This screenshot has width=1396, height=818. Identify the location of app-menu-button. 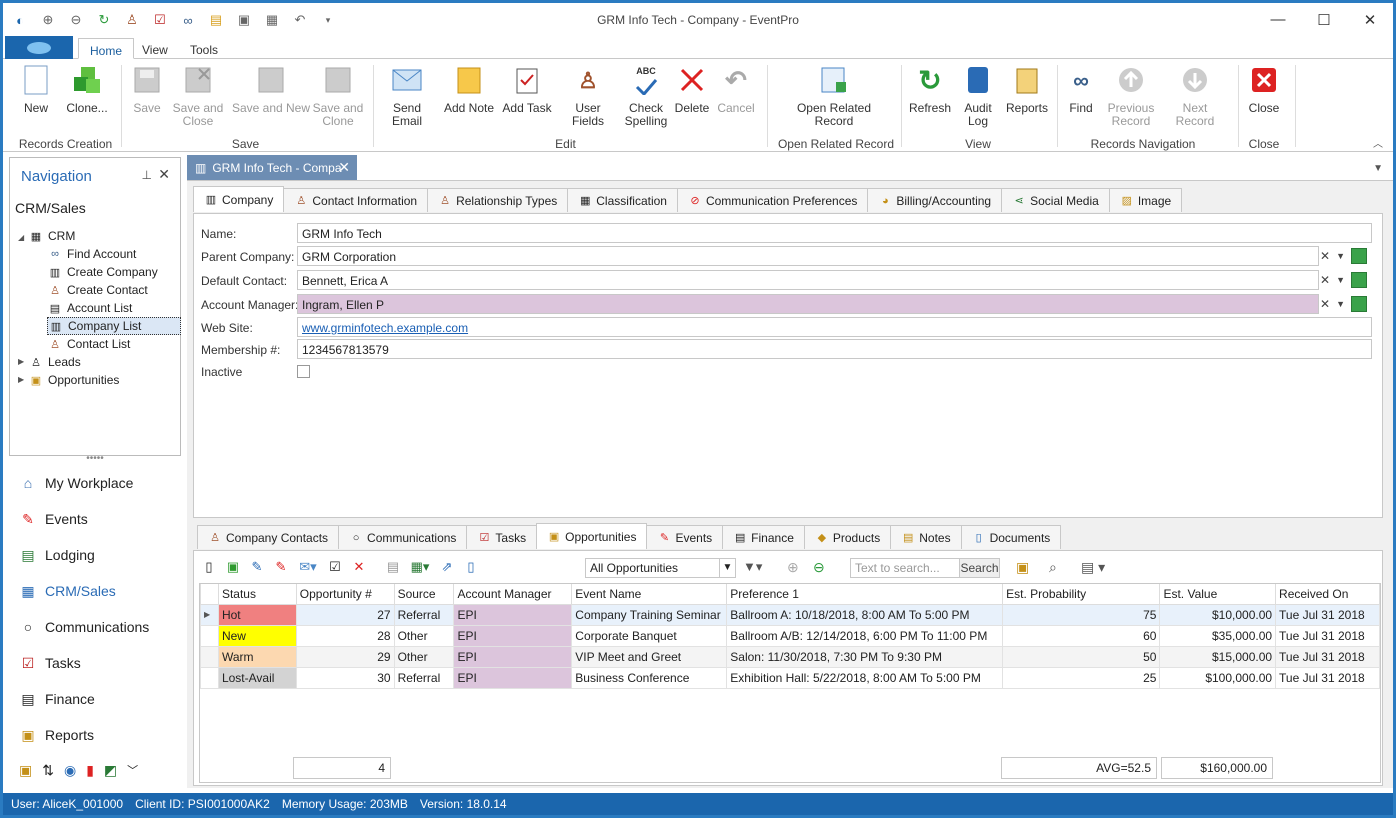
(39, 47).